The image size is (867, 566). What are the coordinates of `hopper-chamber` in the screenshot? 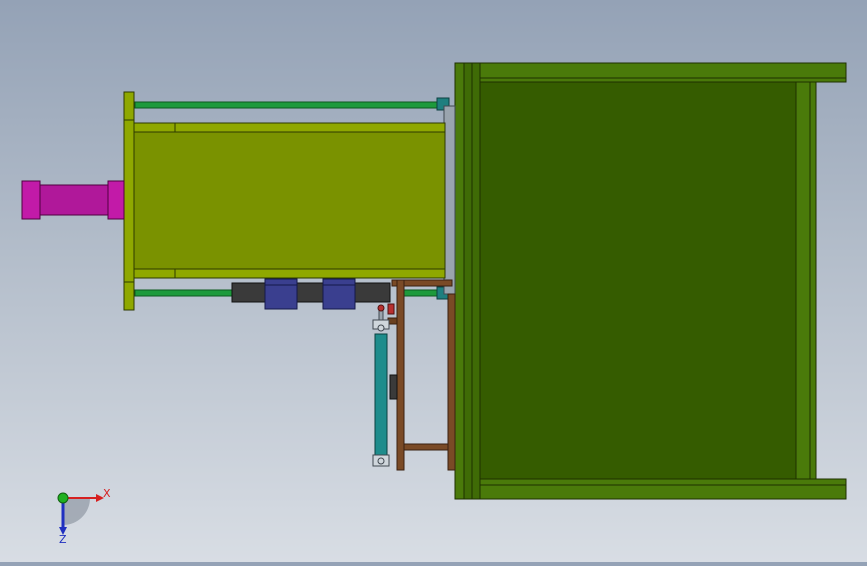 It's located at (289, 200).